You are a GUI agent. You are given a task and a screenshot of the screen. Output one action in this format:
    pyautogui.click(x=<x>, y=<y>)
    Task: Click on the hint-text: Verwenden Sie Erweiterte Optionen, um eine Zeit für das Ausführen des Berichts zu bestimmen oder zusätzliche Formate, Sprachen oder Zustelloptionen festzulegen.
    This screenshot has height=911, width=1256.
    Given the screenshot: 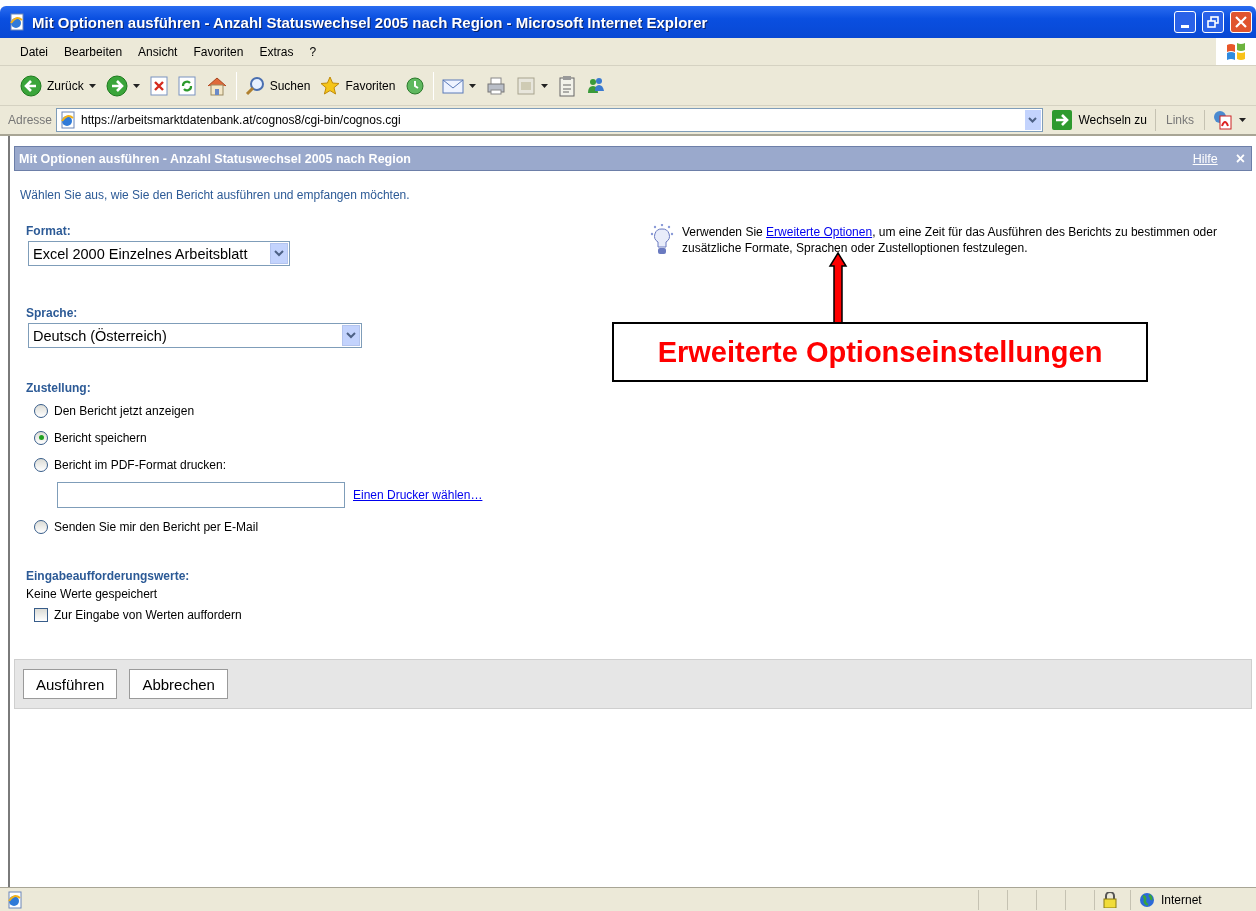 What is the action you would take?
    pyautogui.click(x=950, y=240)
    